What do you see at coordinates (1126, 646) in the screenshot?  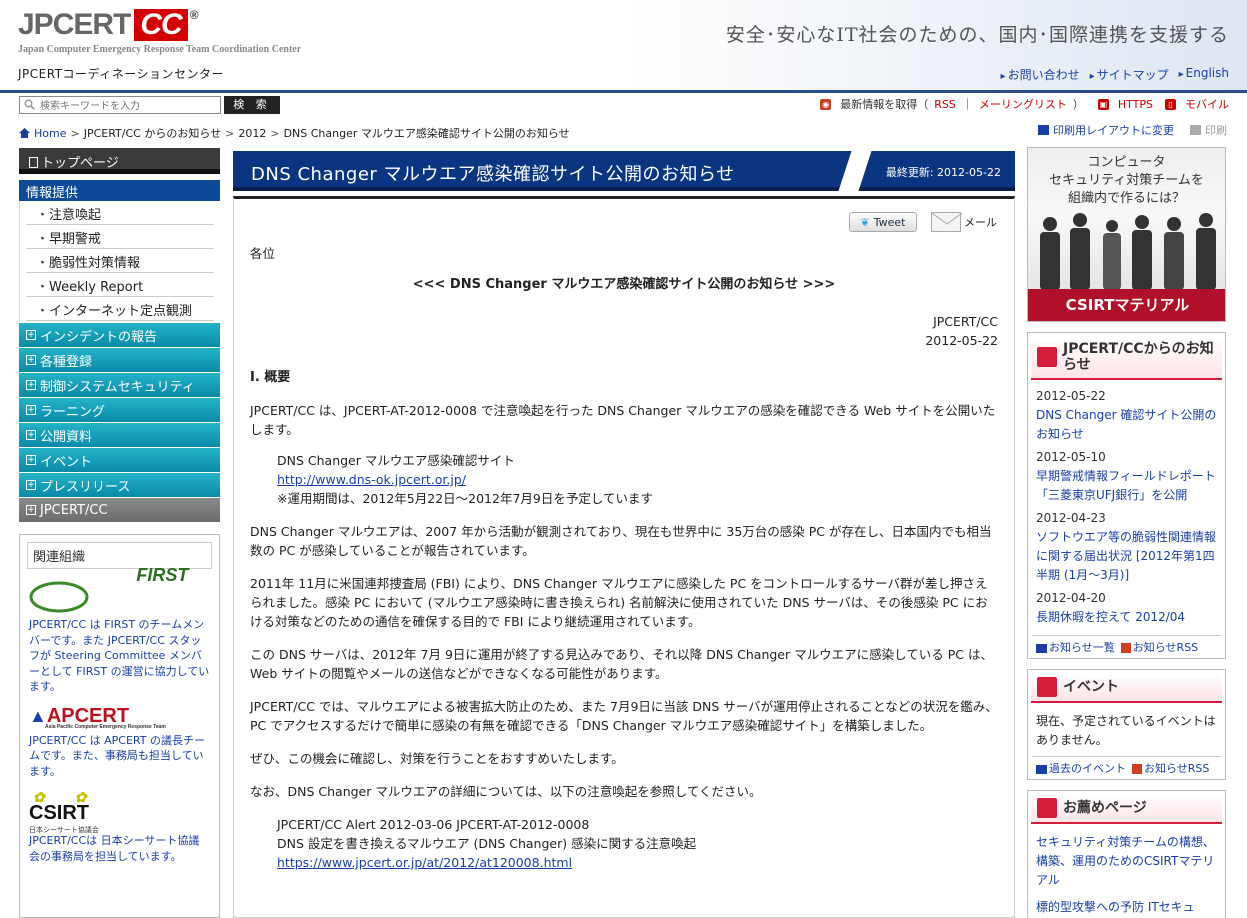 I see `news-footer: お知らせ一覧 お知らせRSS` at bounding box center [1126, 646].